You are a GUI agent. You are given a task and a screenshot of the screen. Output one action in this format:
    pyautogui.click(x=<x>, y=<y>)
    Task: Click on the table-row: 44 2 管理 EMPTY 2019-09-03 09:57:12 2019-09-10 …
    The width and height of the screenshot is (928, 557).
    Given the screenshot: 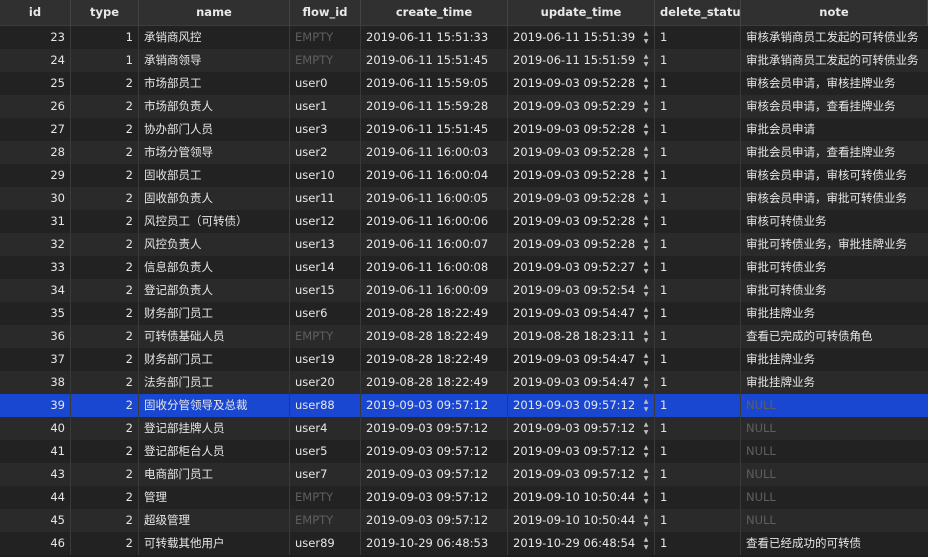 What is the action you would take?
    pyautogui.click(x=464, y=497)
    